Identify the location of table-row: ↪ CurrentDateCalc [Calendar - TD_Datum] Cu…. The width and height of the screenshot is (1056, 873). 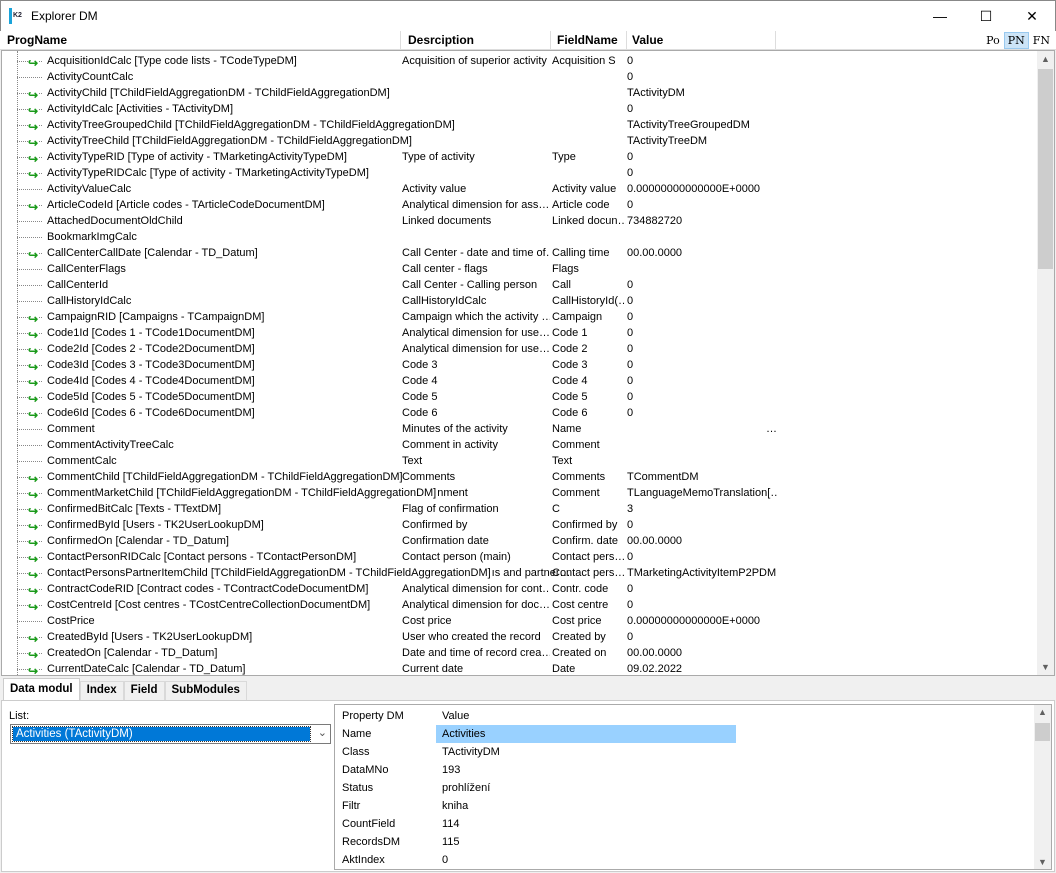
(519, 668).